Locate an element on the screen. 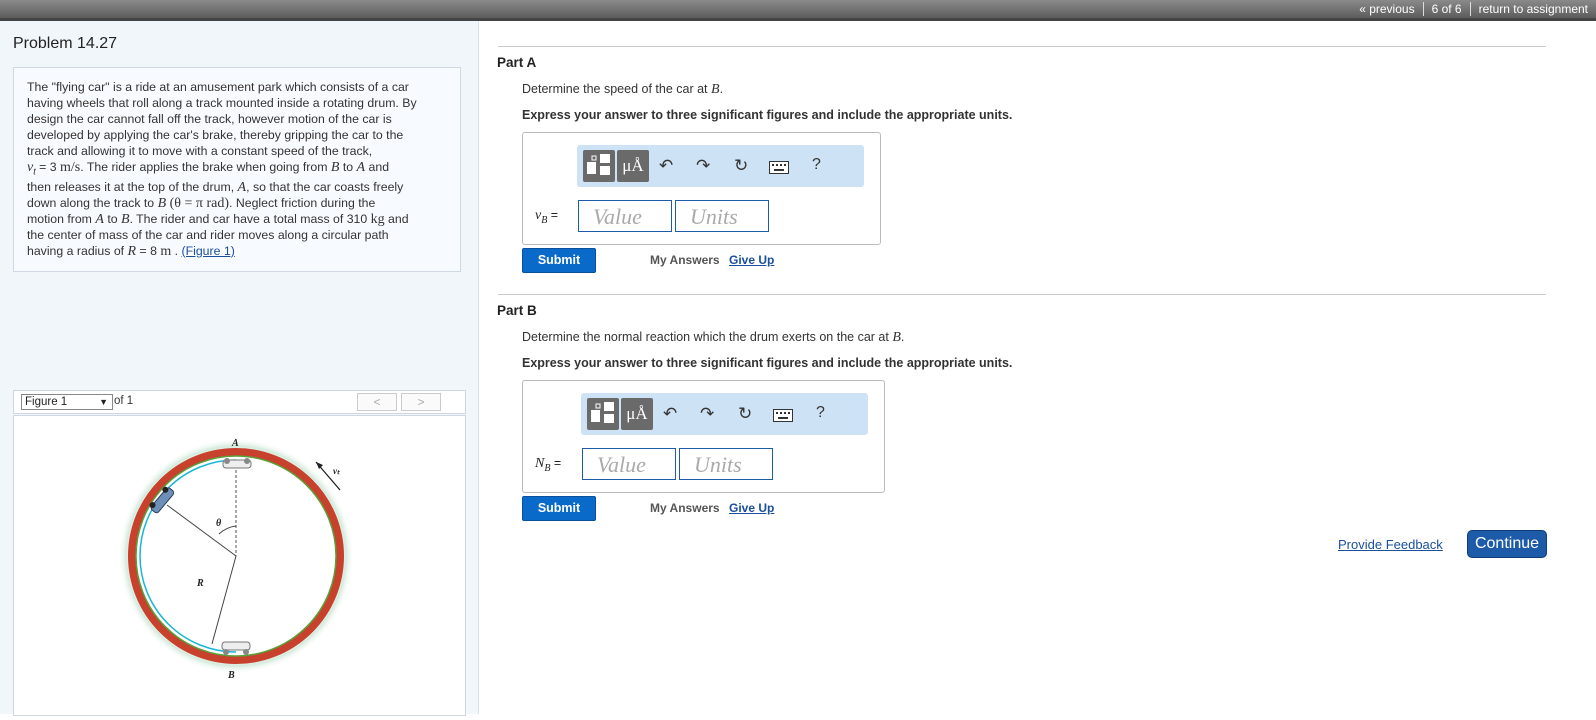 Image resolution: width=1596 pixels, height=720 pixels. part-b-math-toolbar: μÅ ↶ ↷ ↻ ? is located at coordinates (724, 414).